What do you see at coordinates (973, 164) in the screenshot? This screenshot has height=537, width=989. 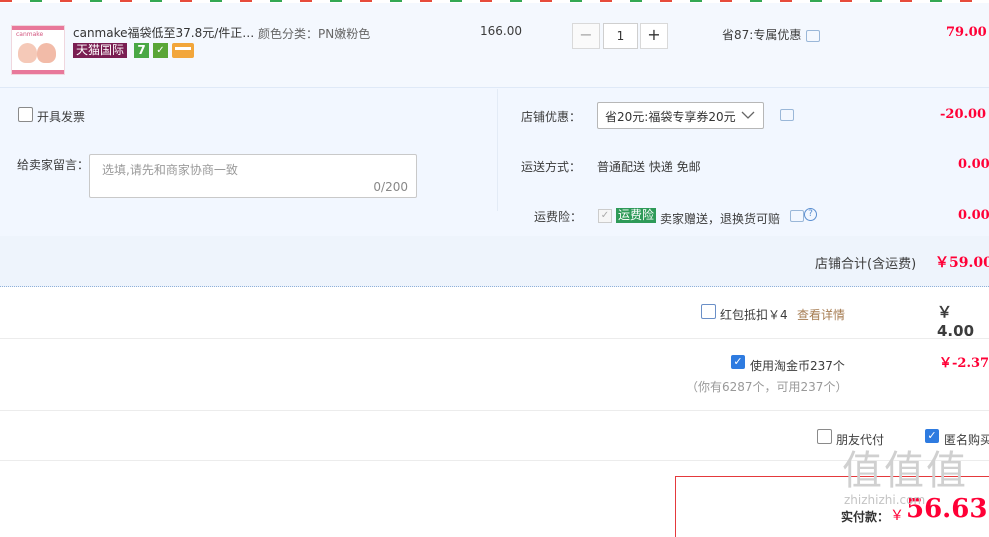 I see `shipping-amount: 0.00` at bounding box center [973, 164].